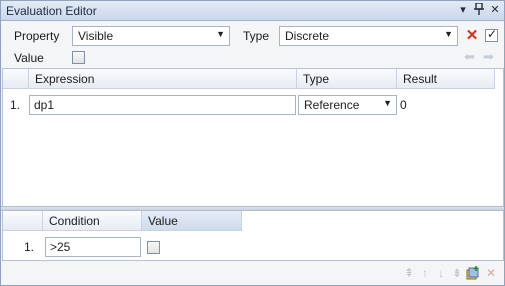 Image resolution: width=505 pixels, height=286 pixels. I want to click on value-checkbox, so click(78, 57).